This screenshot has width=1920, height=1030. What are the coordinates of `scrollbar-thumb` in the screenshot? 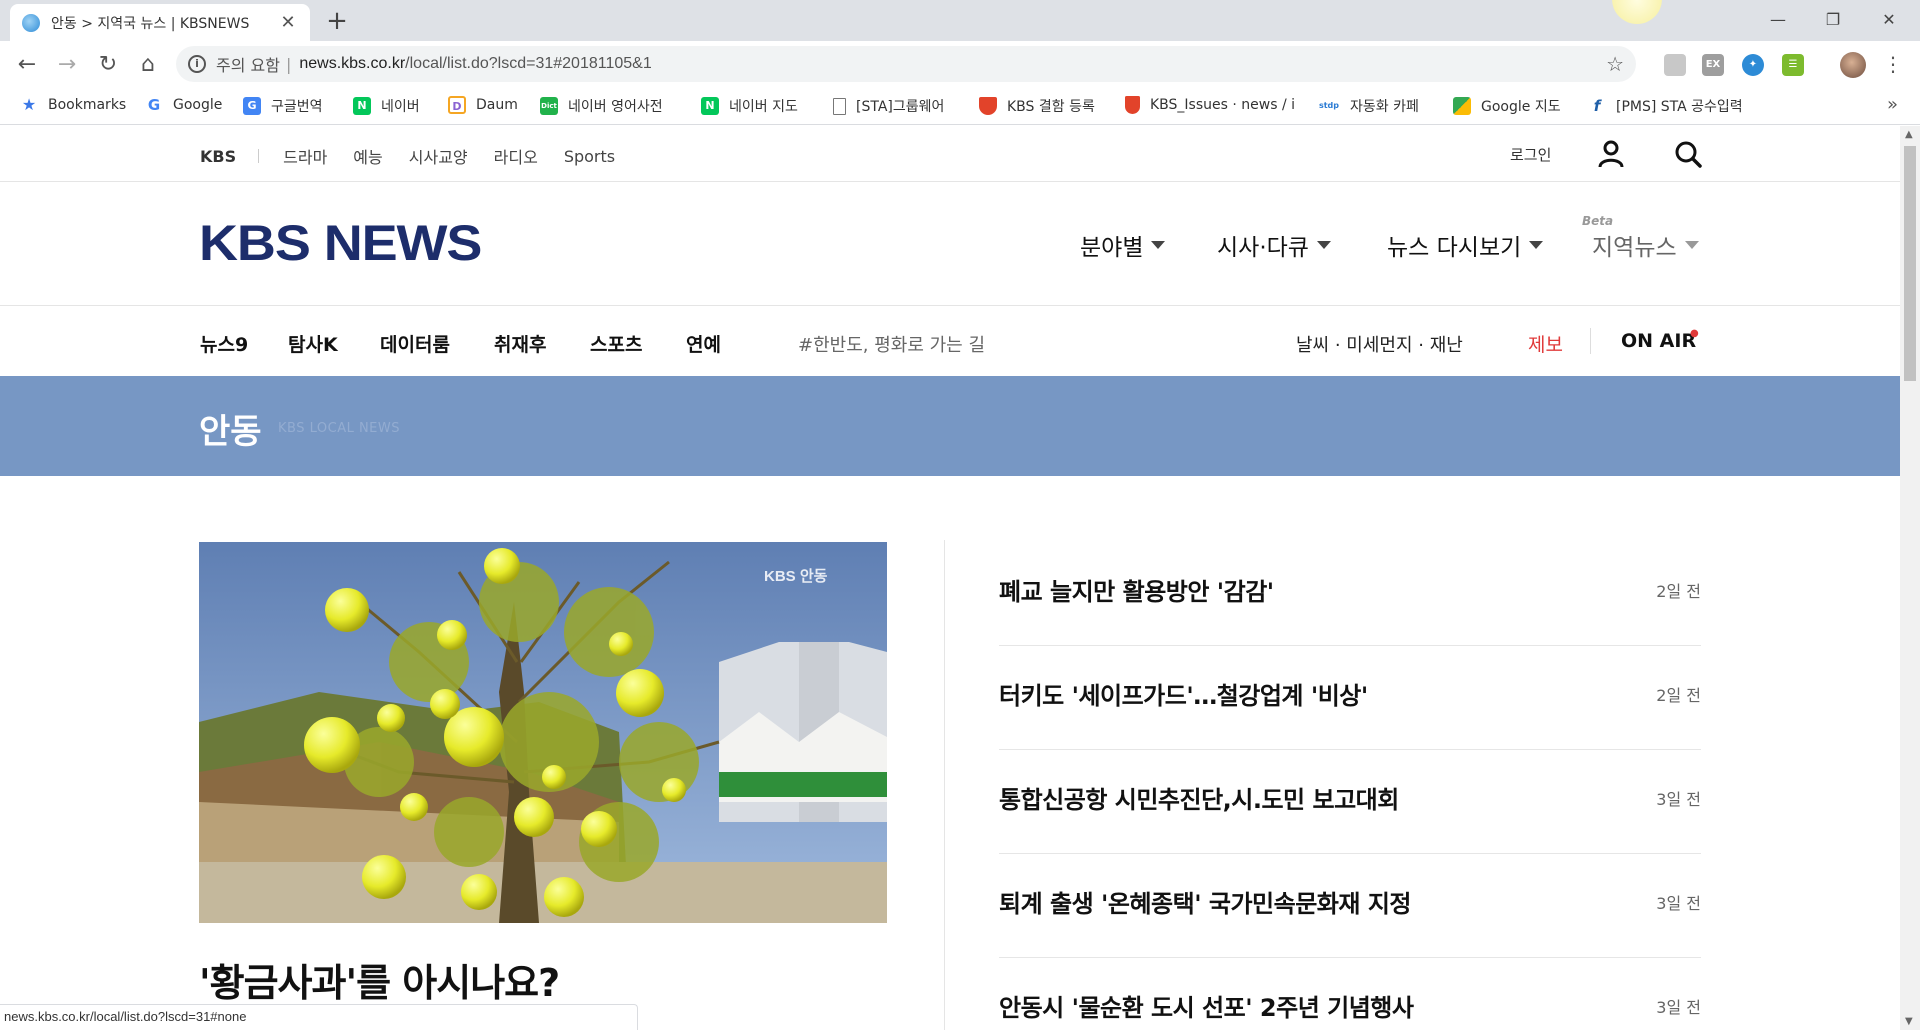 It's located at (1910, 263).